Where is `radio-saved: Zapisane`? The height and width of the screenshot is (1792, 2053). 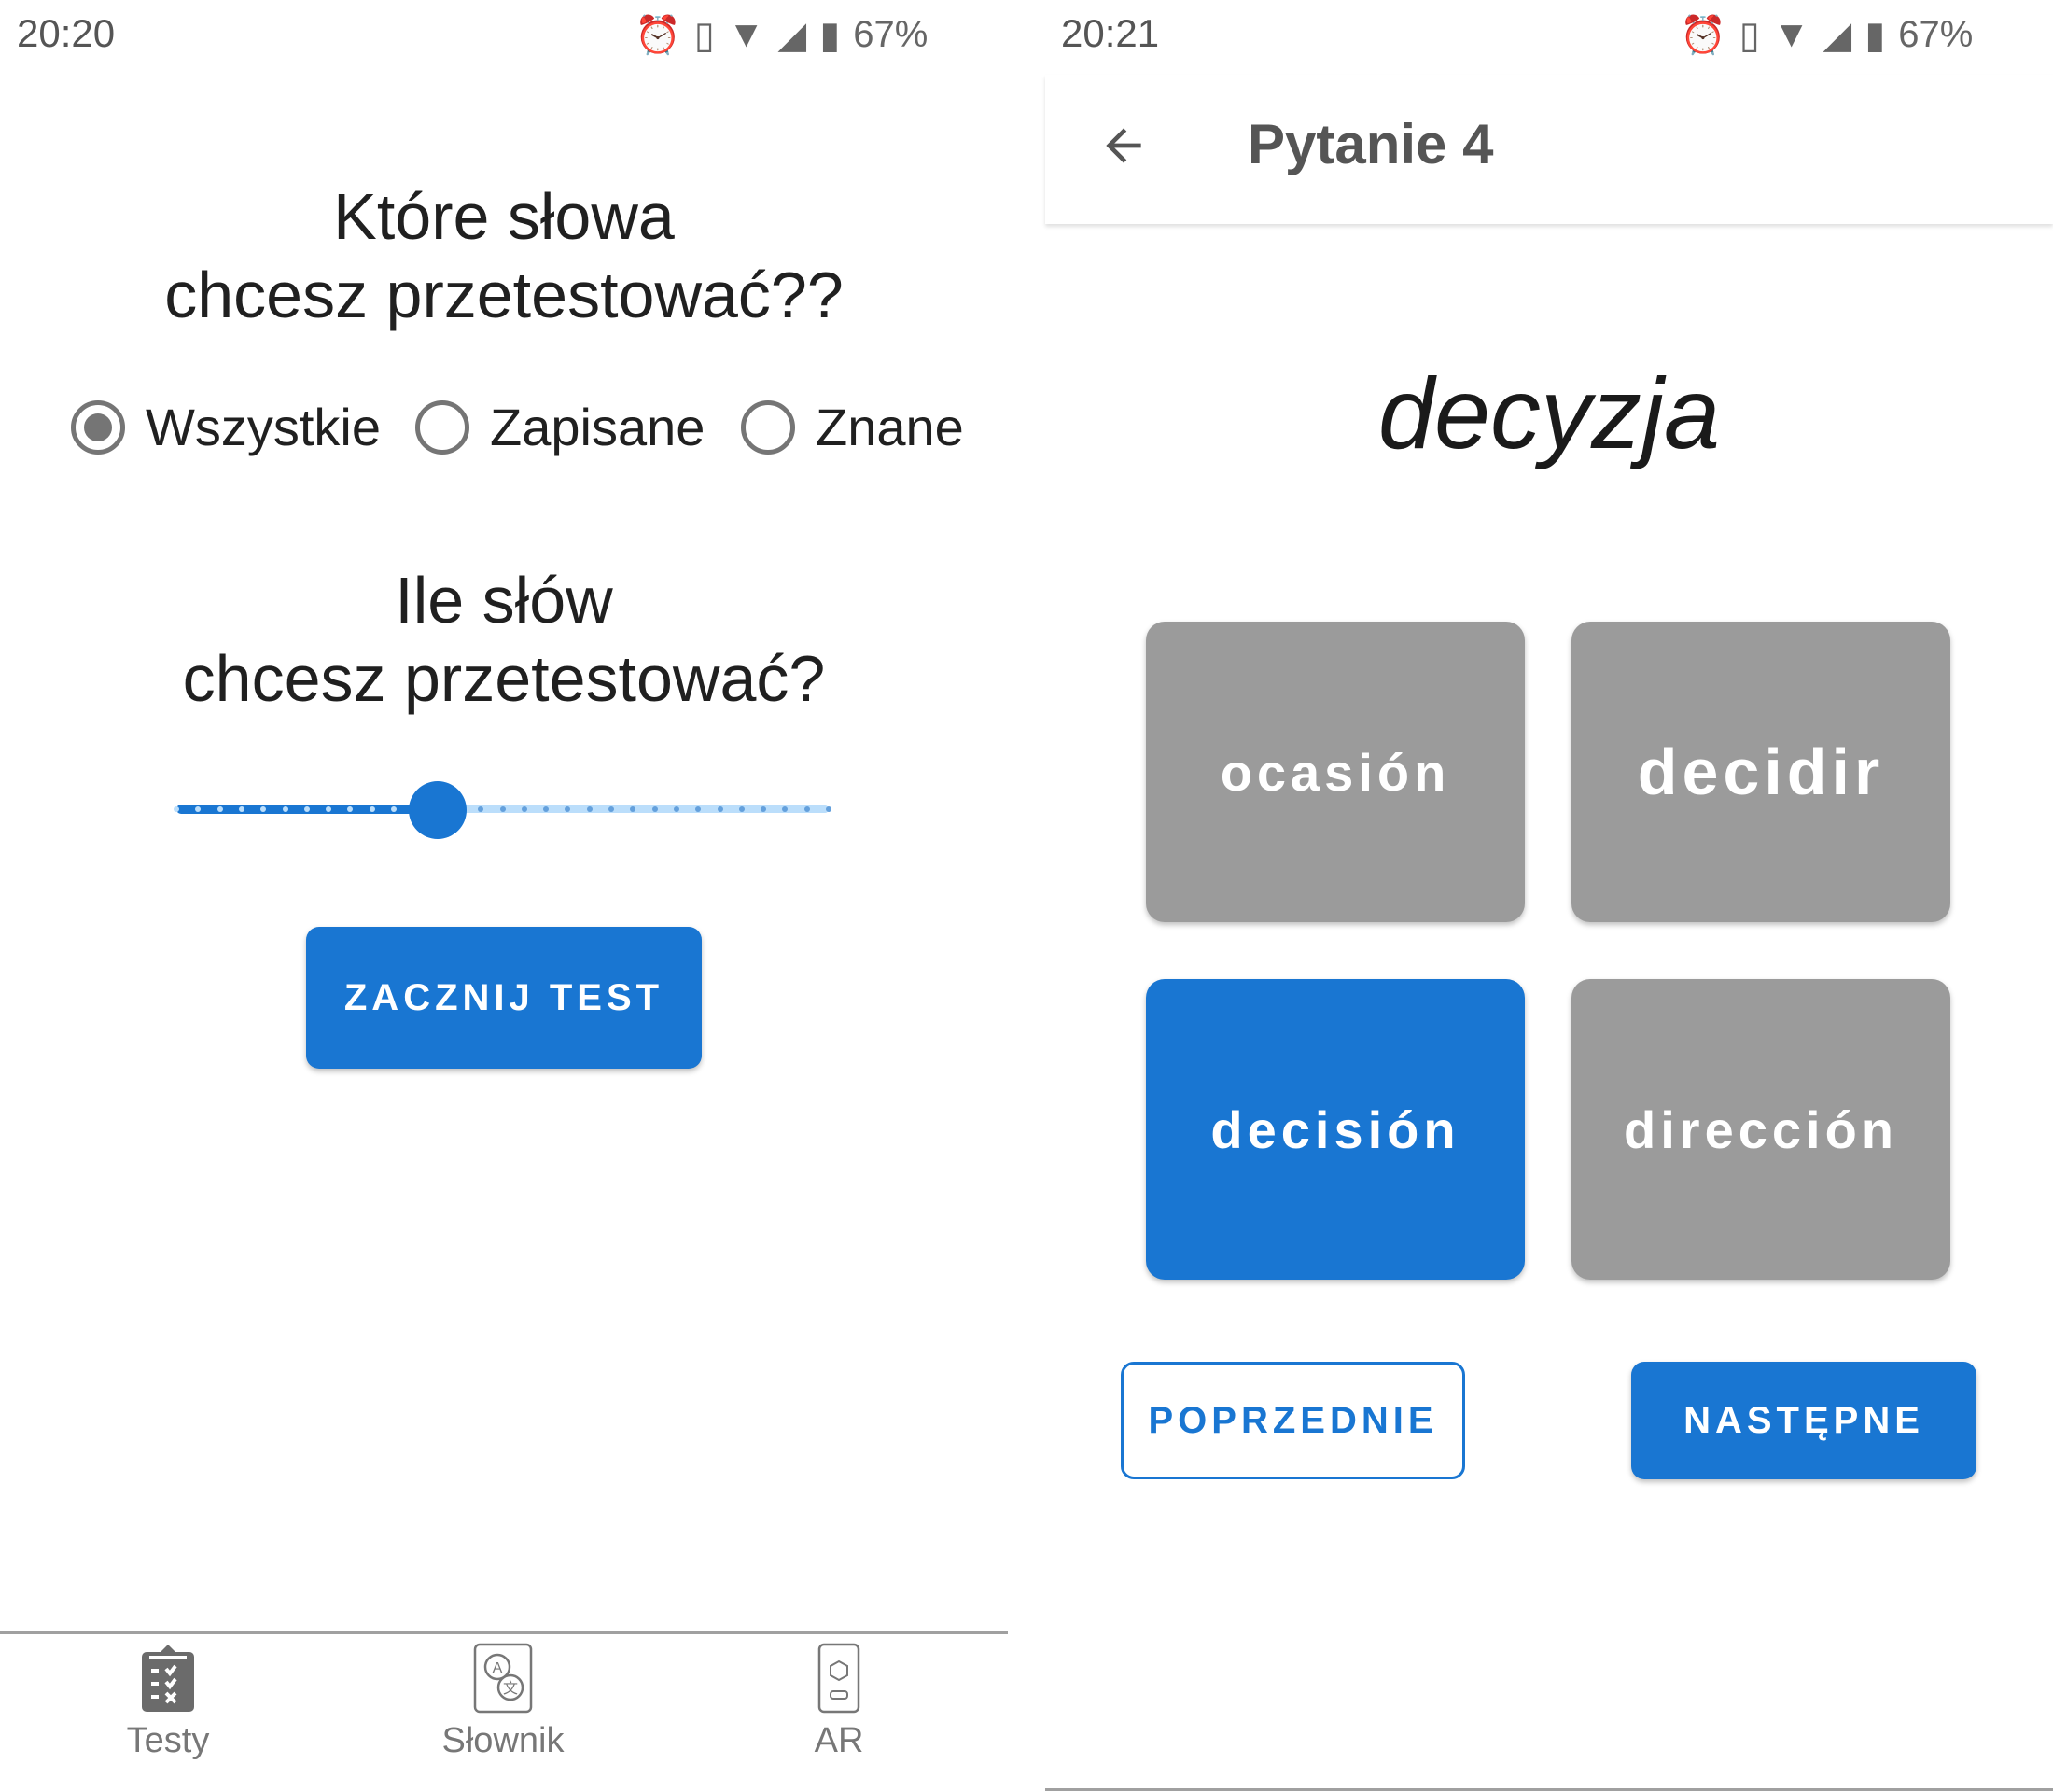
radio-saved: Zapisane is located at coordinates (560, 427).